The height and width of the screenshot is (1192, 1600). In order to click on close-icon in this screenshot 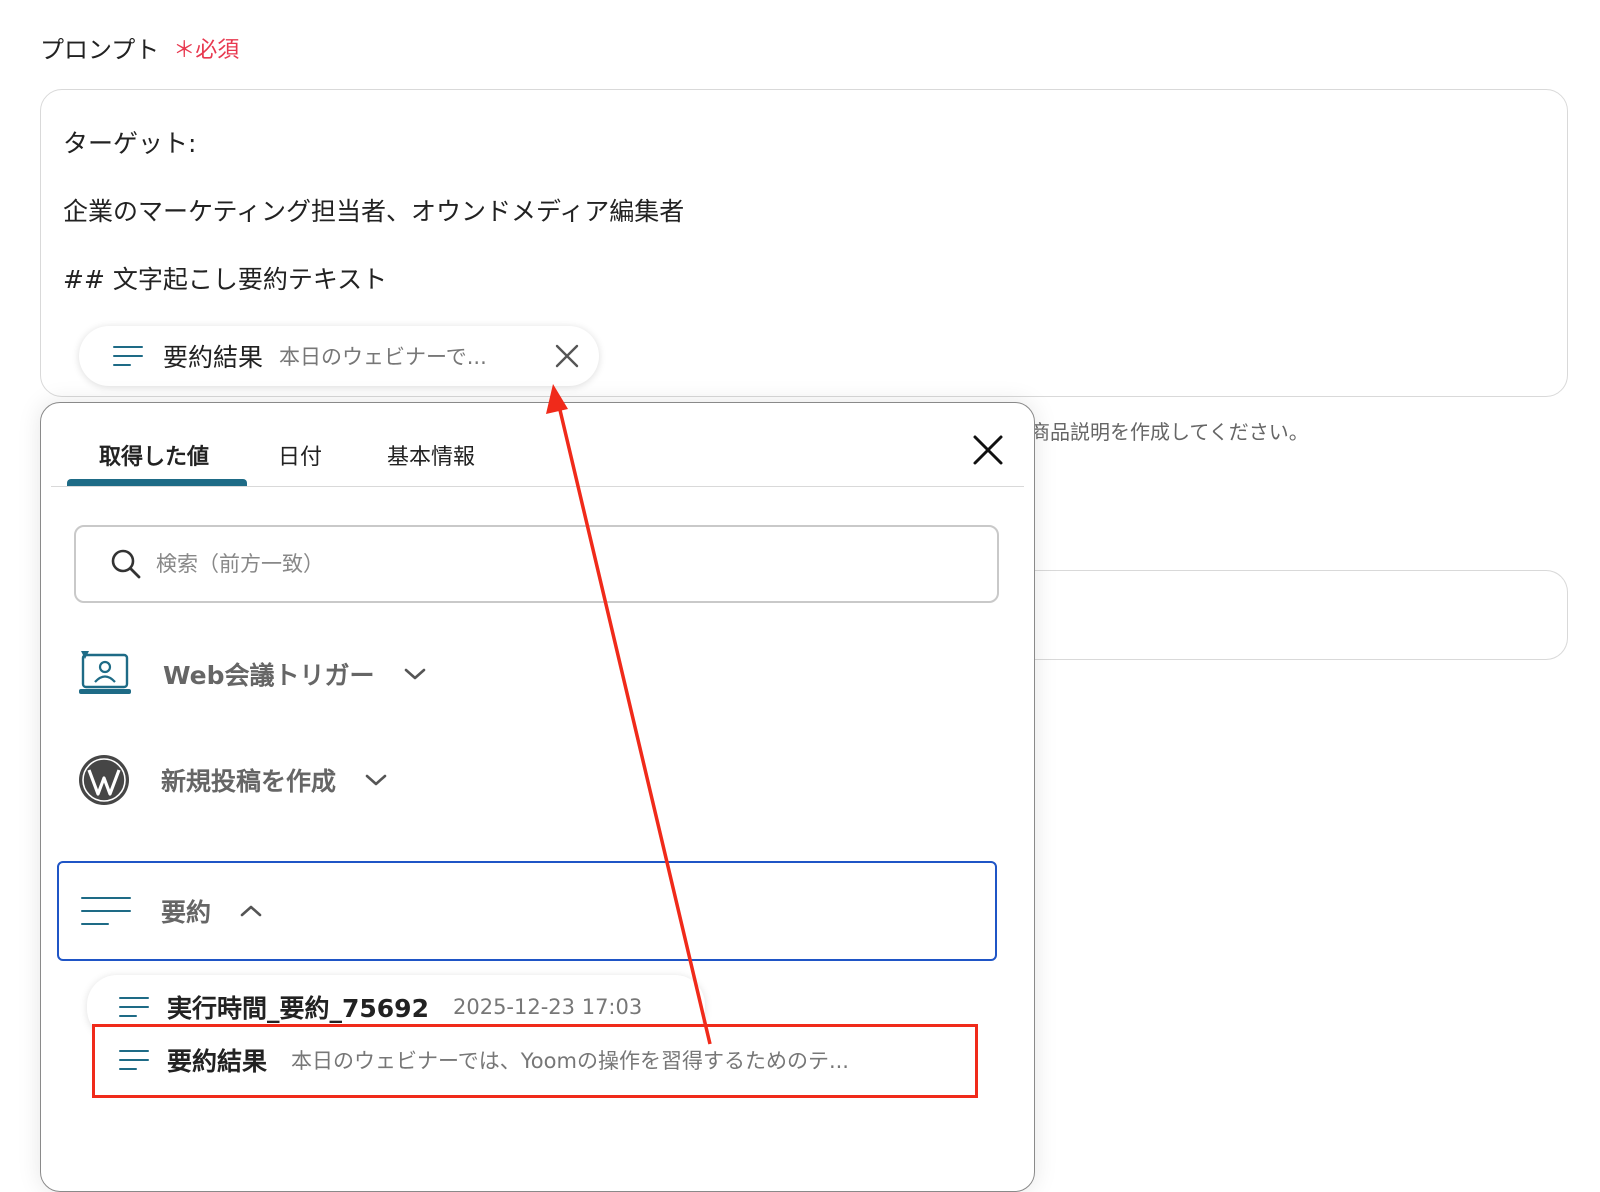, I will do `click(988, 450)`.